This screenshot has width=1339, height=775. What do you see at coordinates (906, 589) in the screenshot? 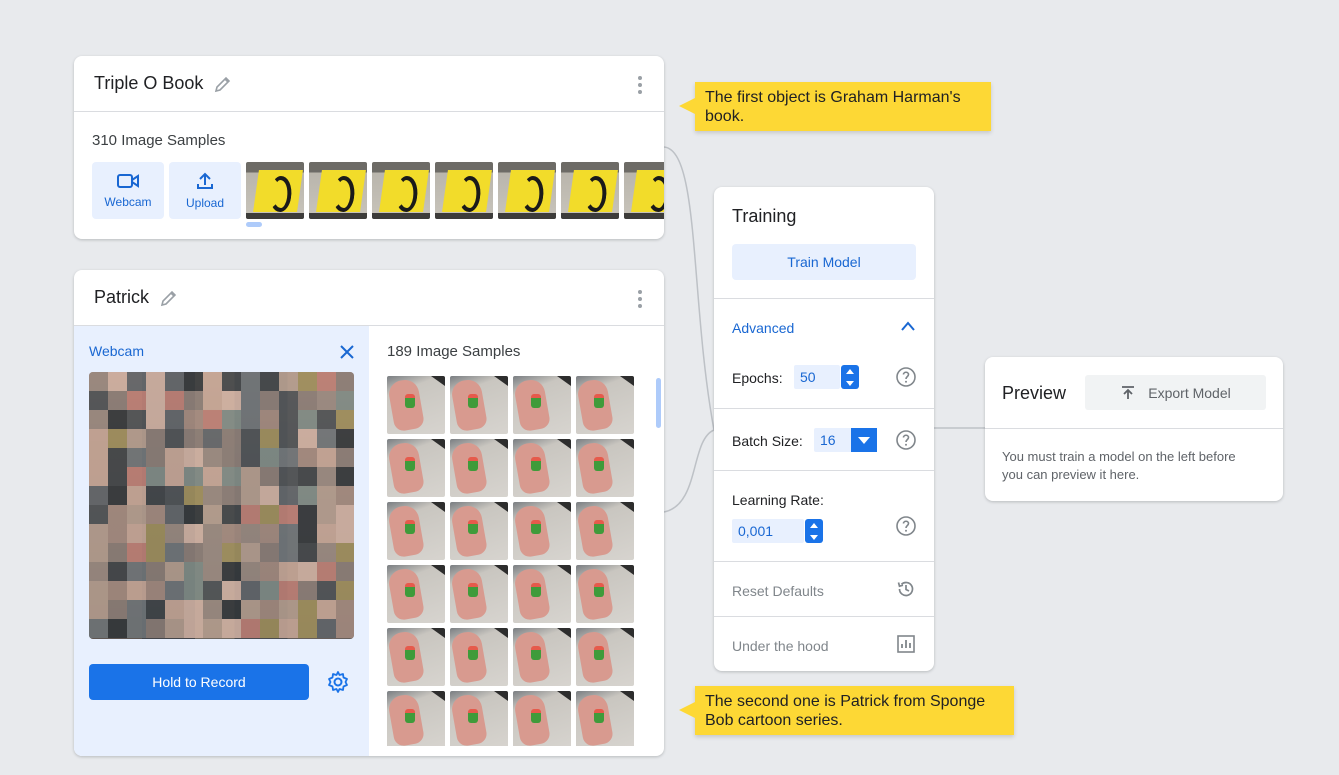
I see `history-icon` at bounding box center [906, 589].